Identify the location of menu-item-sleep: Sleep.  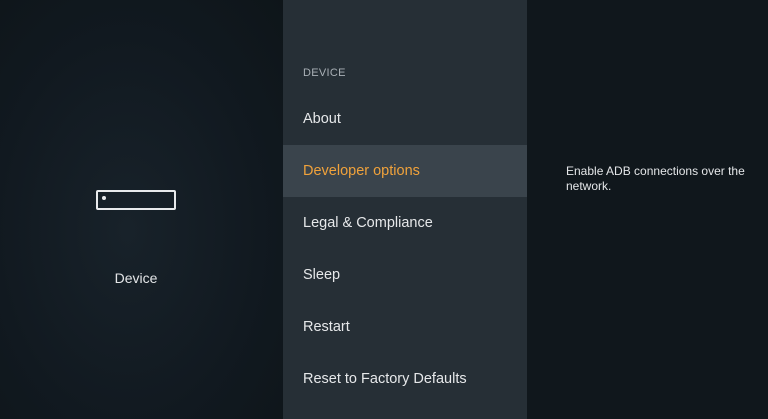
(405, 275).